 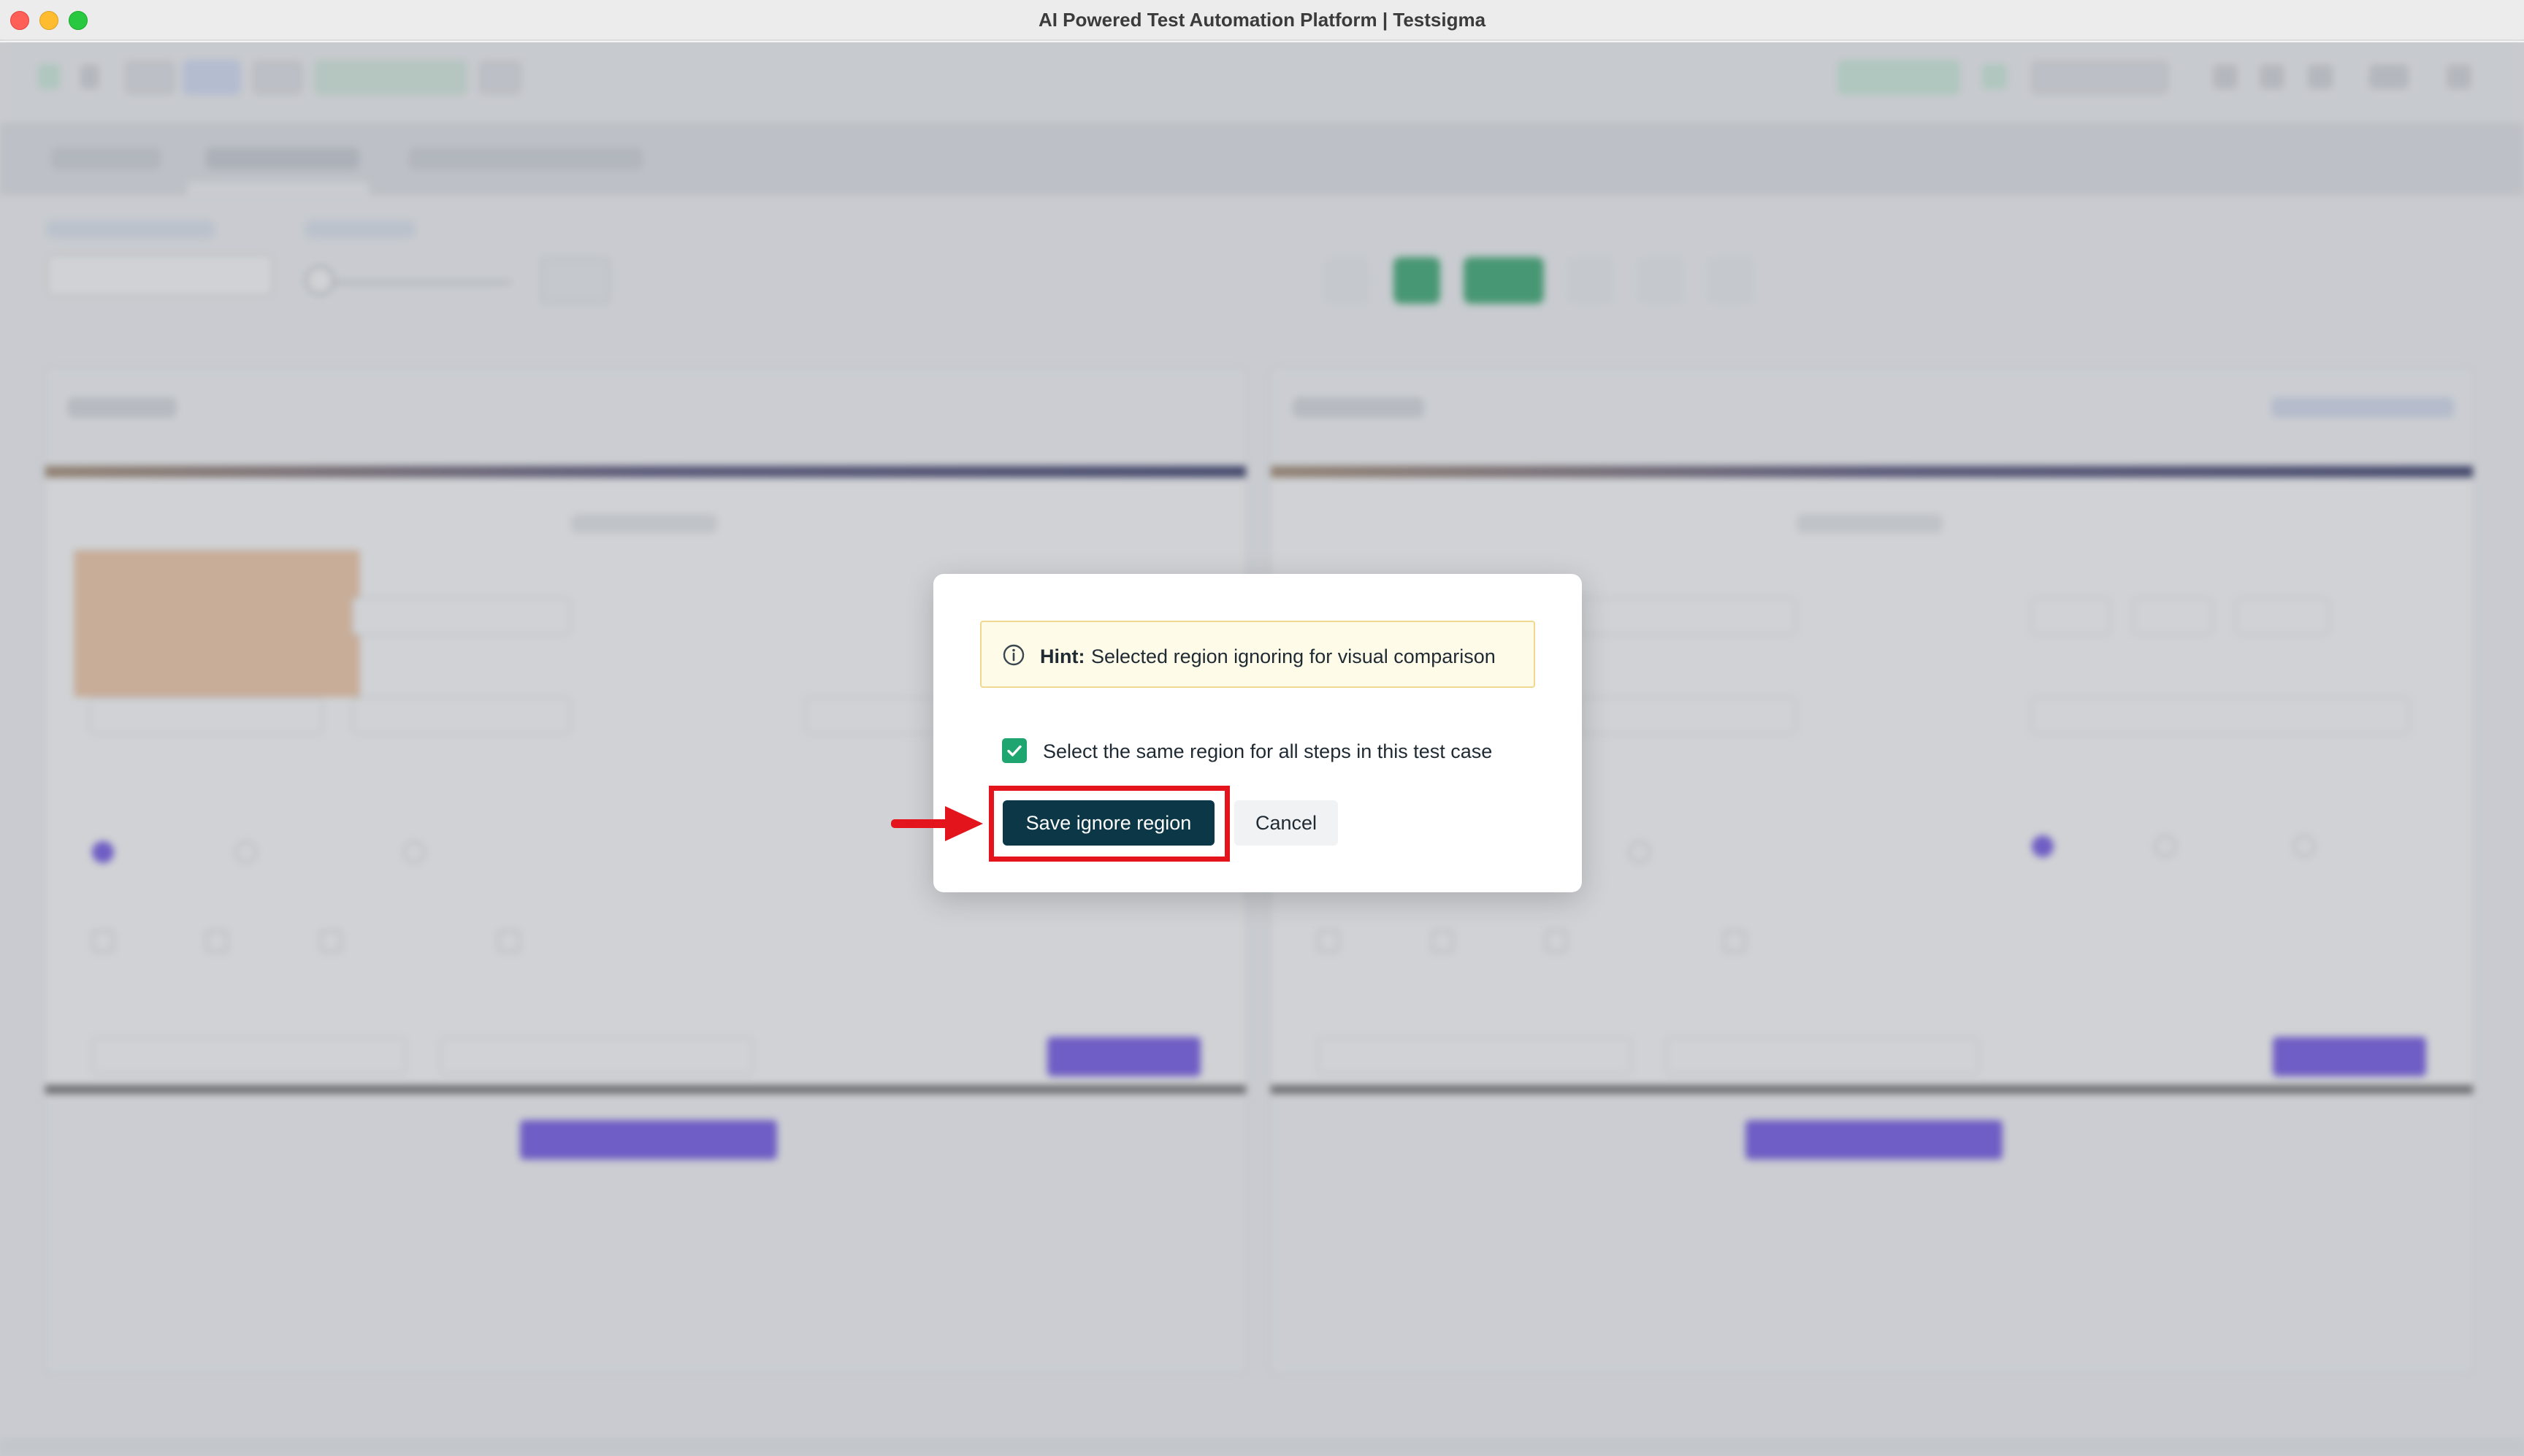 What do you see at coordinates (1062, 656) in the screenshot?
I see `hint-label: Hint:` at bounding box center [1062, 656].